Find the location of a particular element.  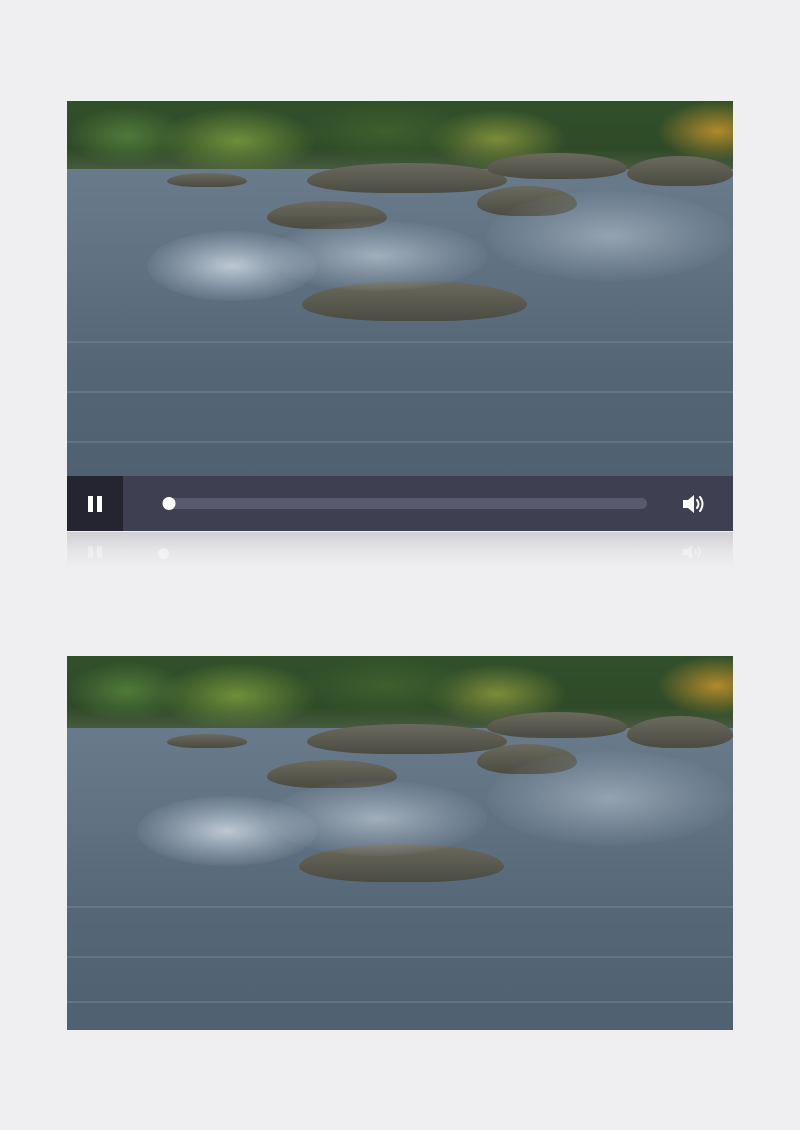

control-bar-reflection is located at coordinates (400, 550).